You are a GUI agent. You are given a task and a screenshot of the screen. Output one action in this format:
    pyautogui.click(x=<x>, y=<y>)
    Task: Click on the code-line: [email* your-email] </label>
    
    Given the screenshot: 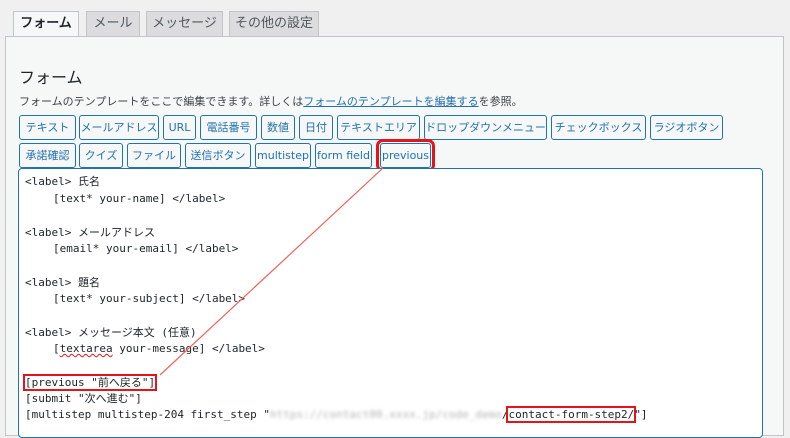 What is the action you would take?
    pyautogui.click(x=146, y=248)
    